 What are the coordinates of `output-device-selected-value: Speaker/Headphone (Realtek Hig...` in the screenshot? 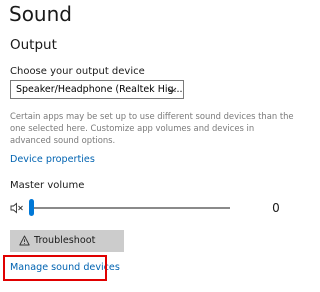 It's located at (99, 89).